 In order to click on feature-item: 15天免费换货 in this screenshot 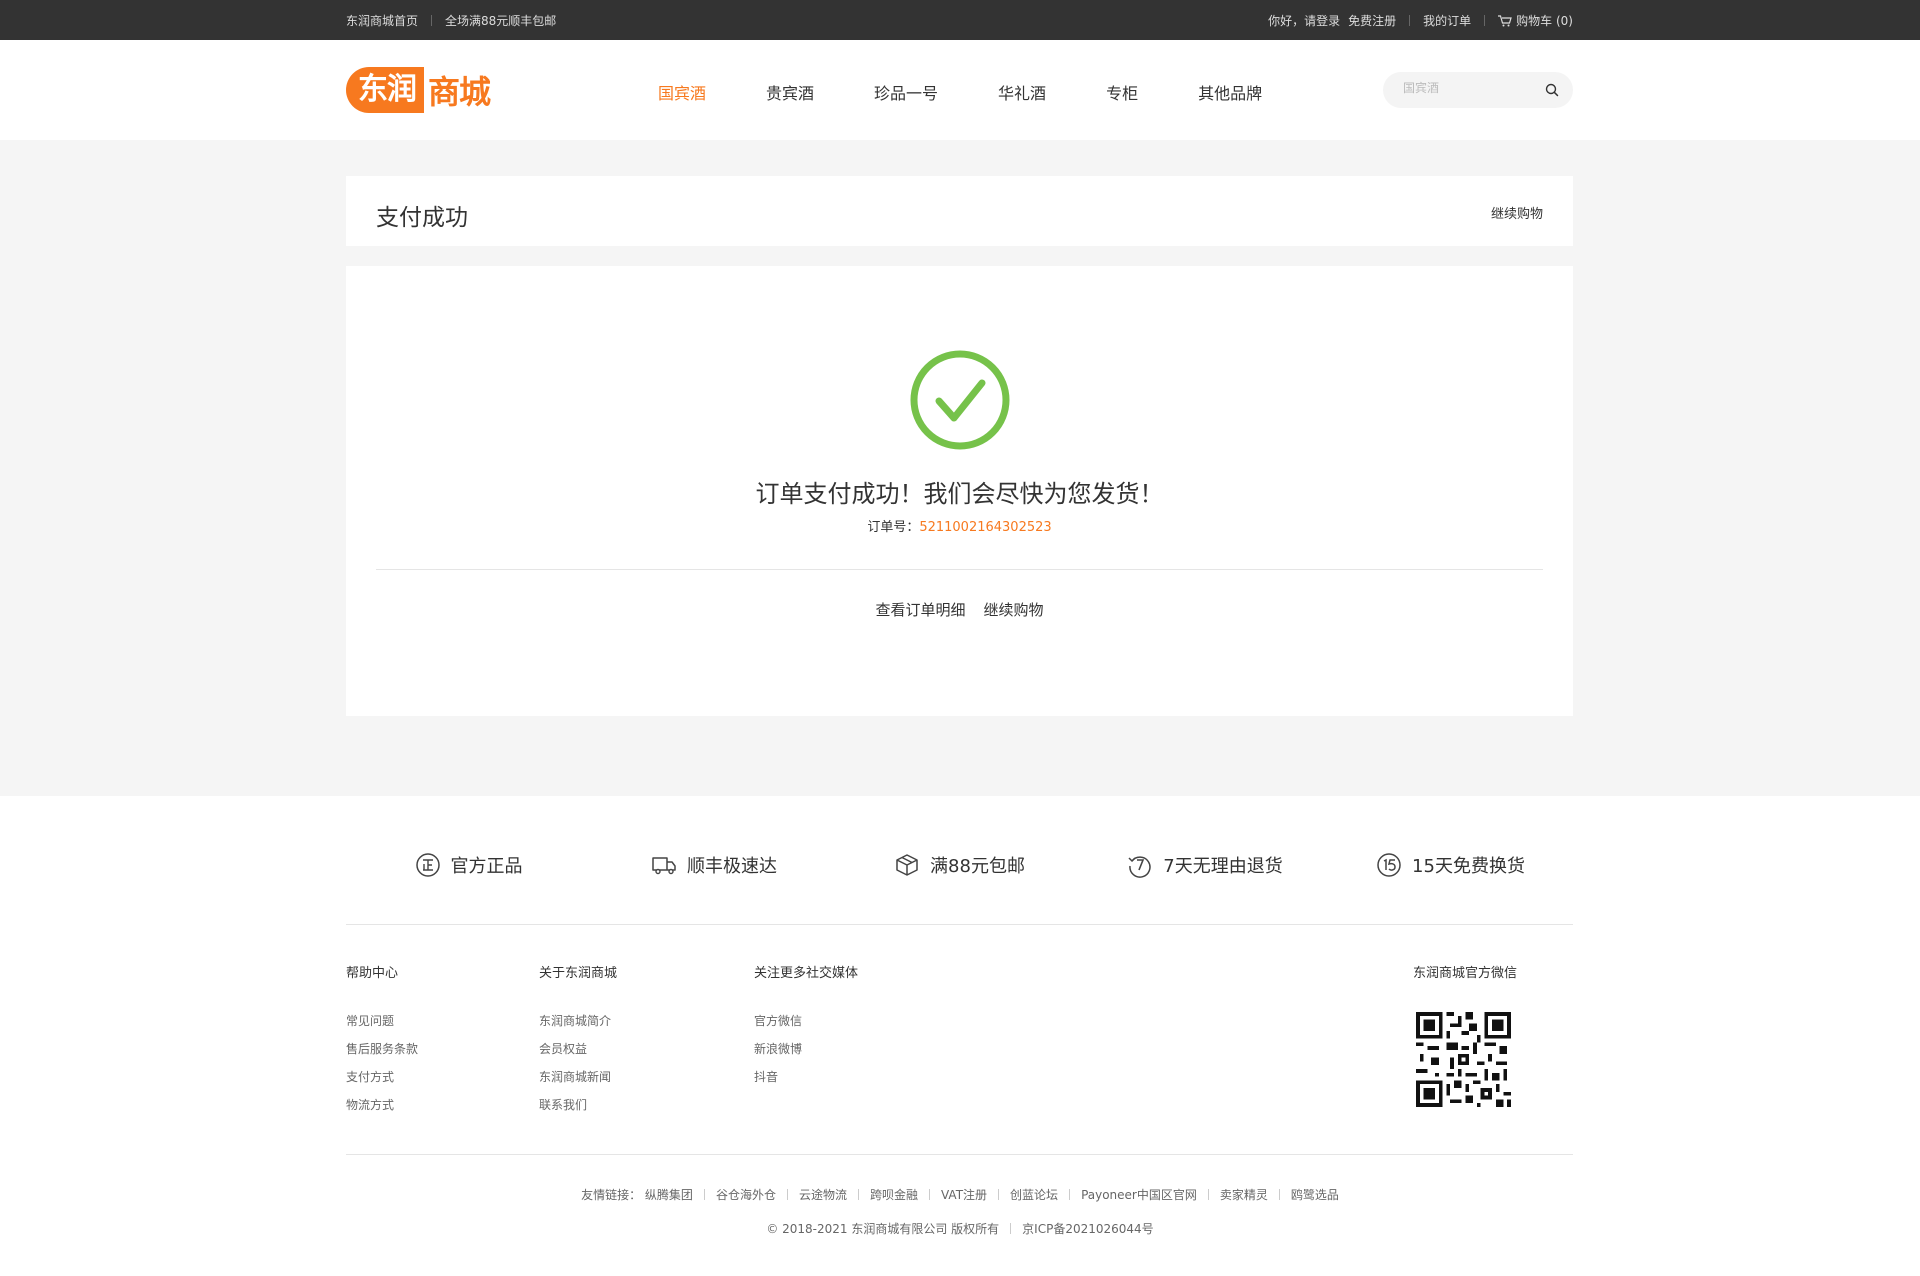, I will do `click(1450, 865)`.